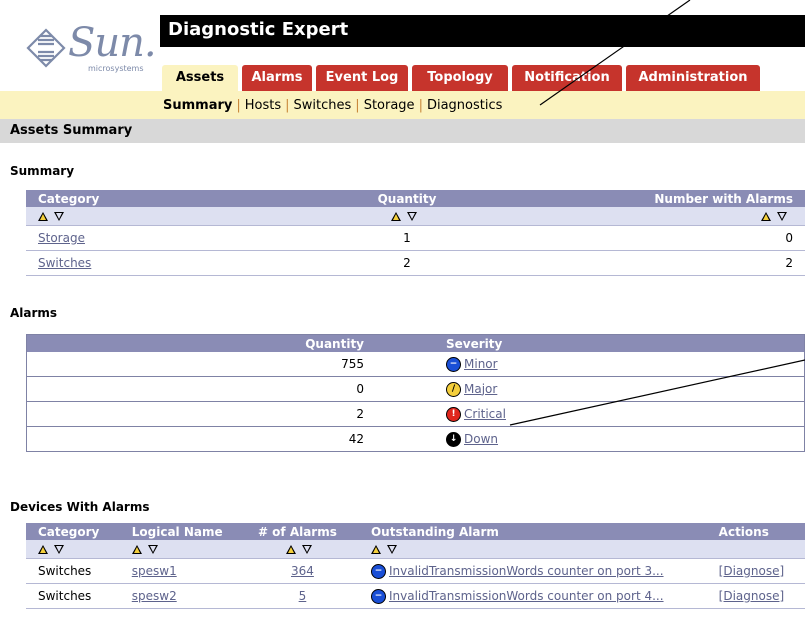  Describe the element at coordinates (64, 263) in the screenshot. I see `category-link: Switches` at that location.